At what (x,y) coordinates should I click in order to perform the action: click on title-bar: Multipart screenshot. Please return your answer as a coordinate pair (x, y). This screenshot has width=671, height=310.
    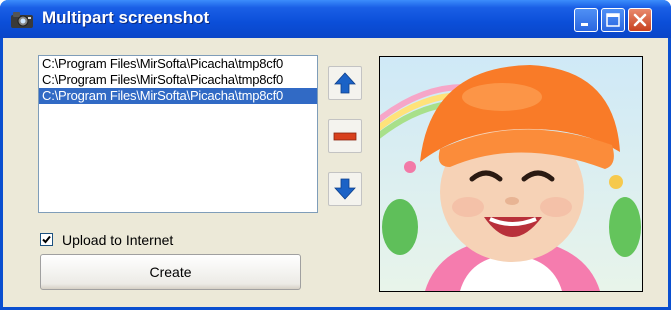
    Looking at the image, I should click on (335, 19).